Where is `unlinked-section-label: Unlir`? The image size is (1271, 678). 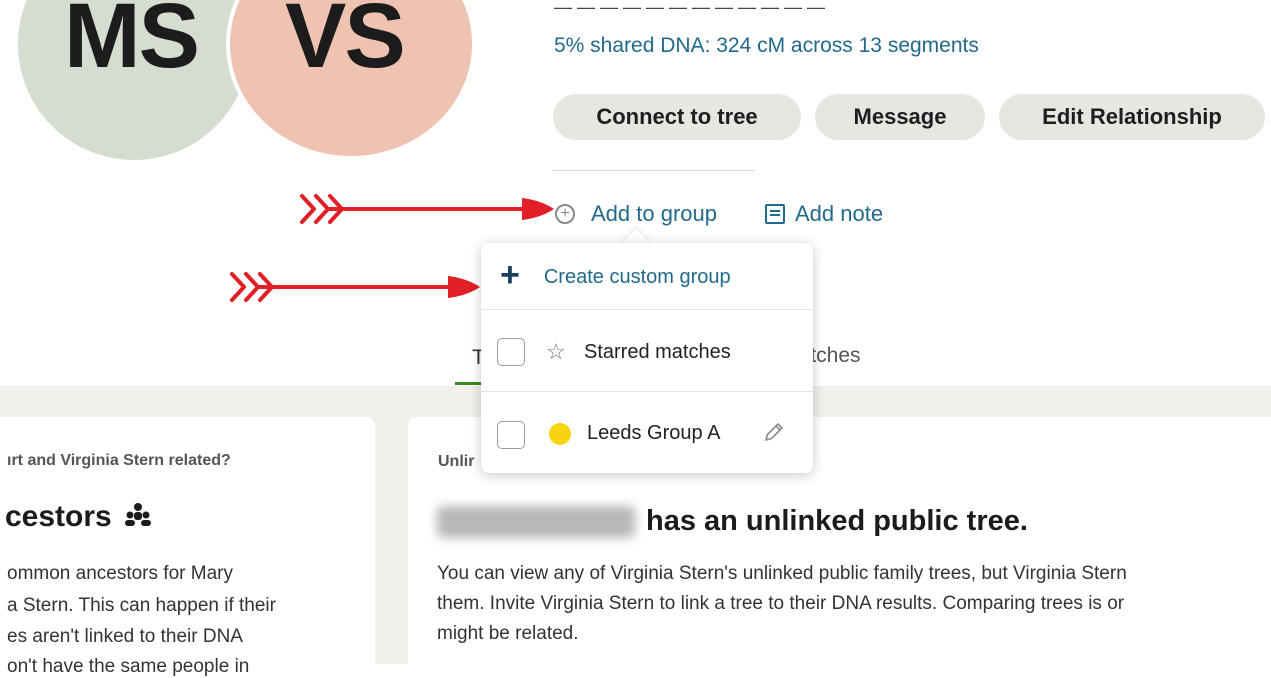
unlinked-section-label: Unlir is located at coordinates (456, 461).